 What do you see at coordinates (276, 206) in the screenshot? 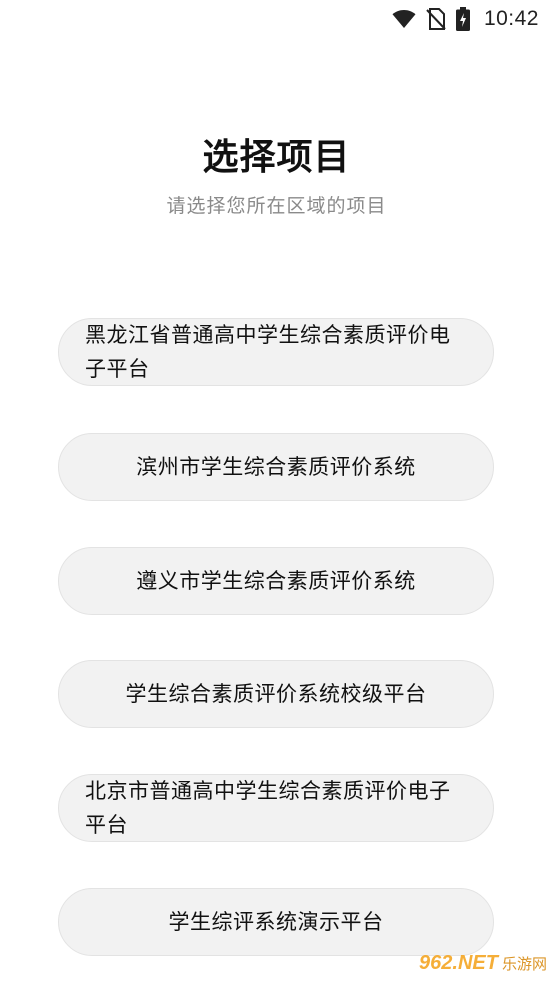
I see `page-subtitle: 请选择您所在区域的项目` at bounding box center [276, 206].